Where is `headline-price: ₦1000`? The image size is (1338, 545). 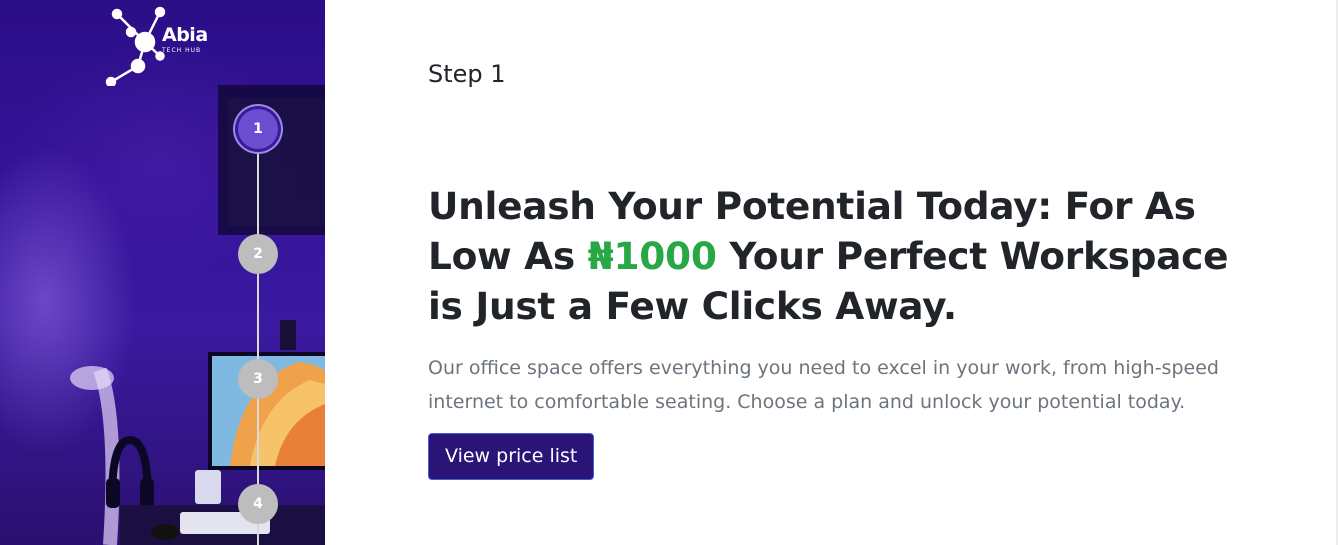 headline-price: ₦1000 is located at coordinates (652, 256).